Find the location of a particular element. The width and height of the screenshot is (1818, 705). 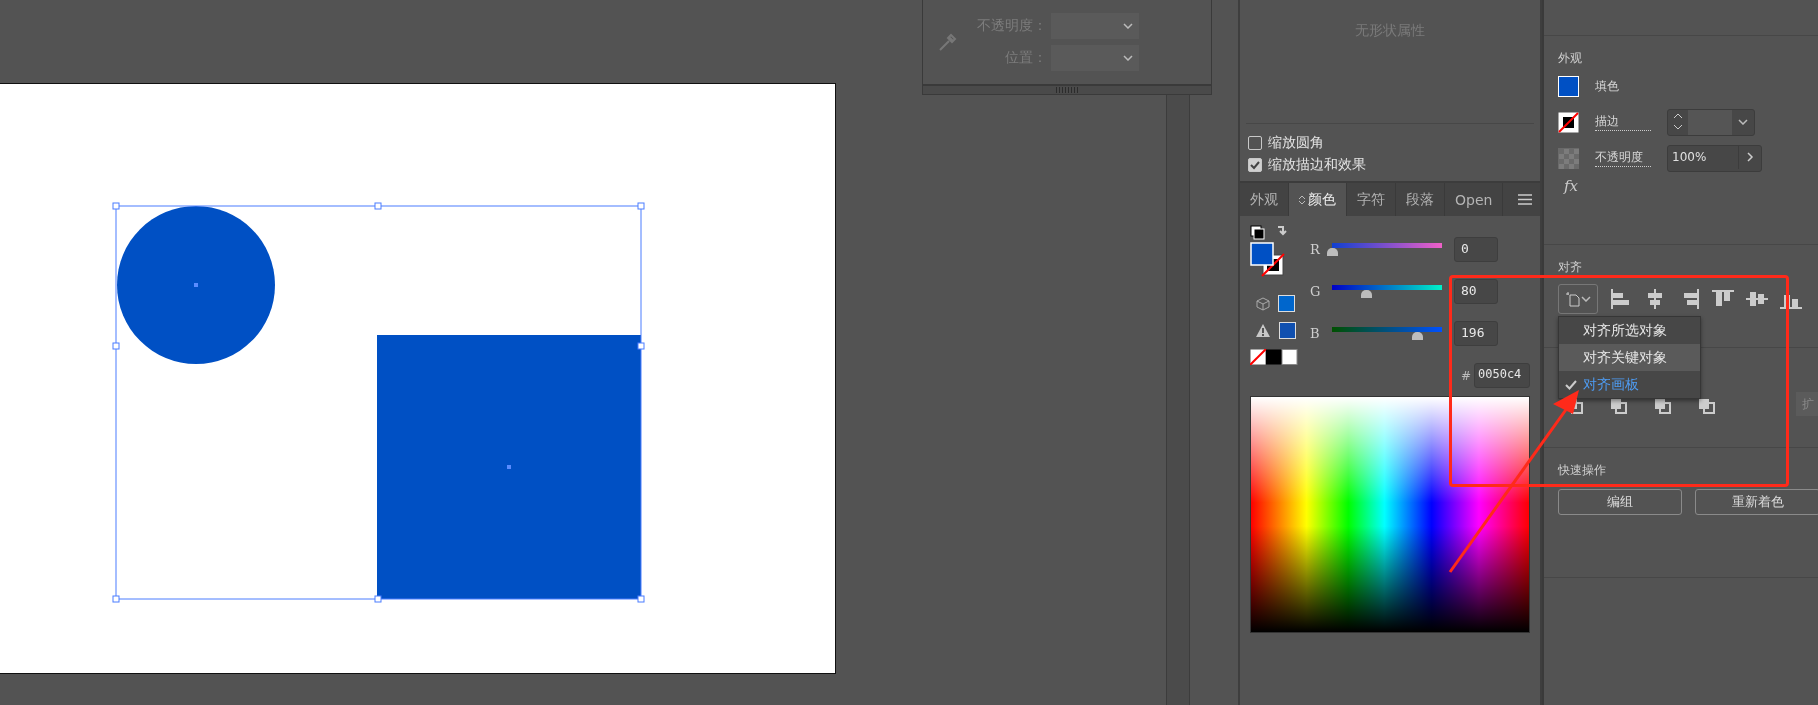

stroke-weight-field is located at coordinates (1711, 122).